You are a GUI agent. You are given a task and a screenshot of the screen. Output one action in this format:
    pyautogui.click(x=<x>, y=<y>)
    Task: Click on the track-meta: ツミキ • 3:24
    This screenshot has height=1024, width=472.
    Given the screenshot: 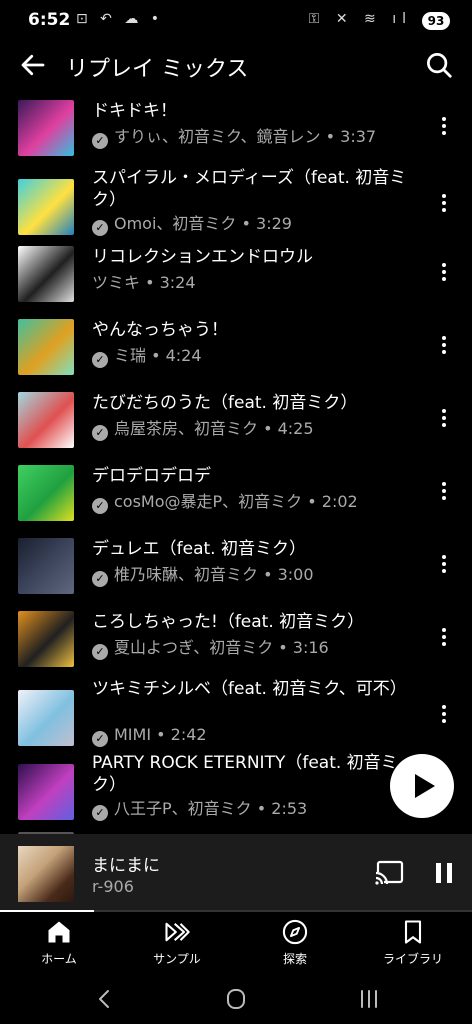 What is the action you would take?
    pyautogui.click(x=144, y=282)
    